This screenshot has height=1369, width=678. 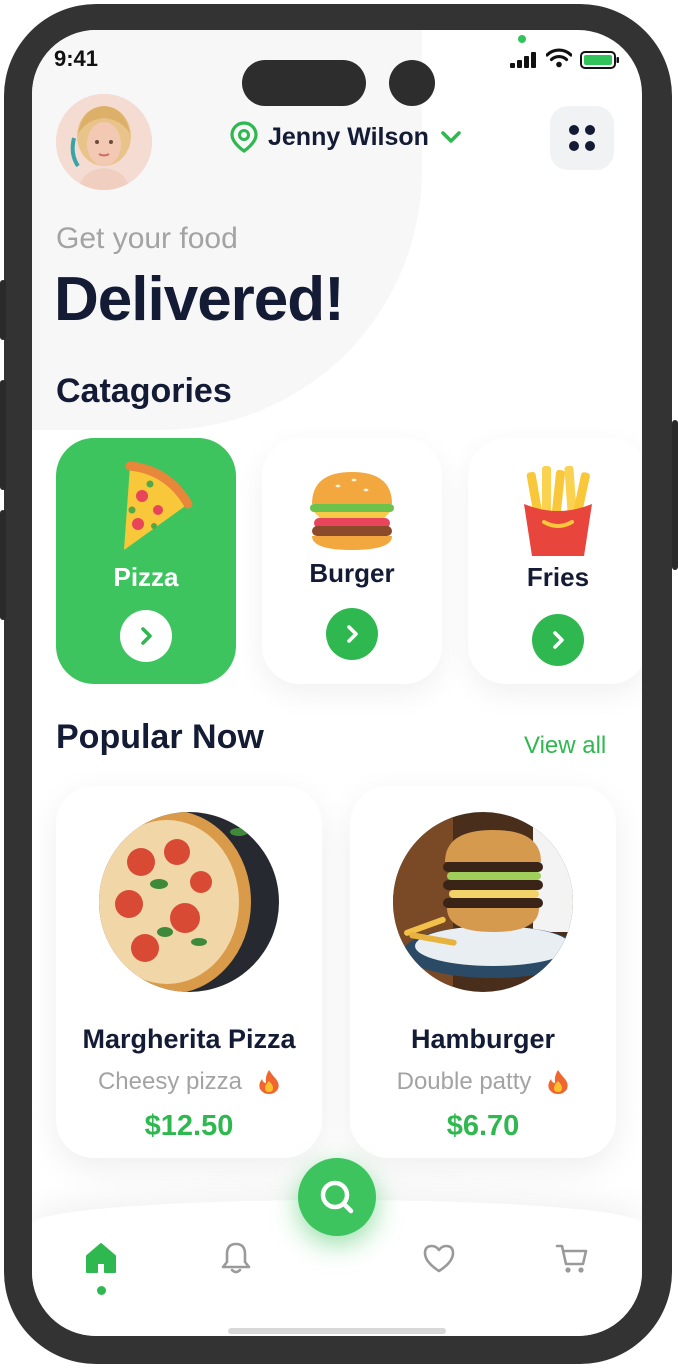 I want to click on fries-icon, so click(x=558, y=510).